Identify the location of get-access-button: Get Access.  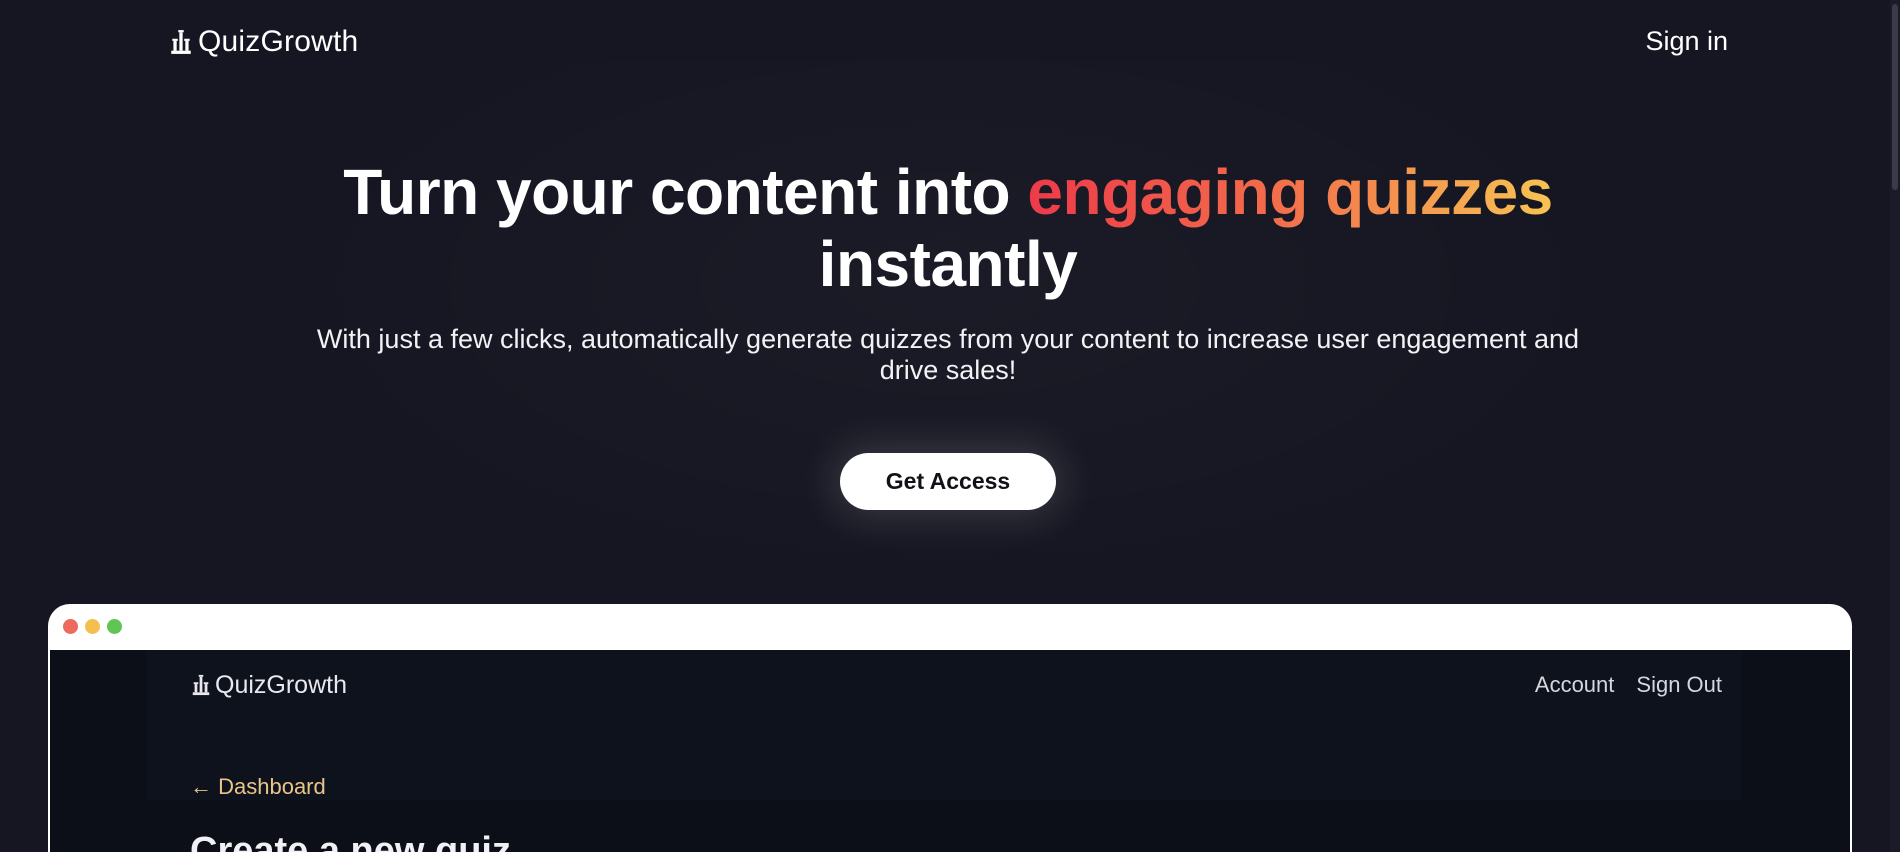
(948, 481).